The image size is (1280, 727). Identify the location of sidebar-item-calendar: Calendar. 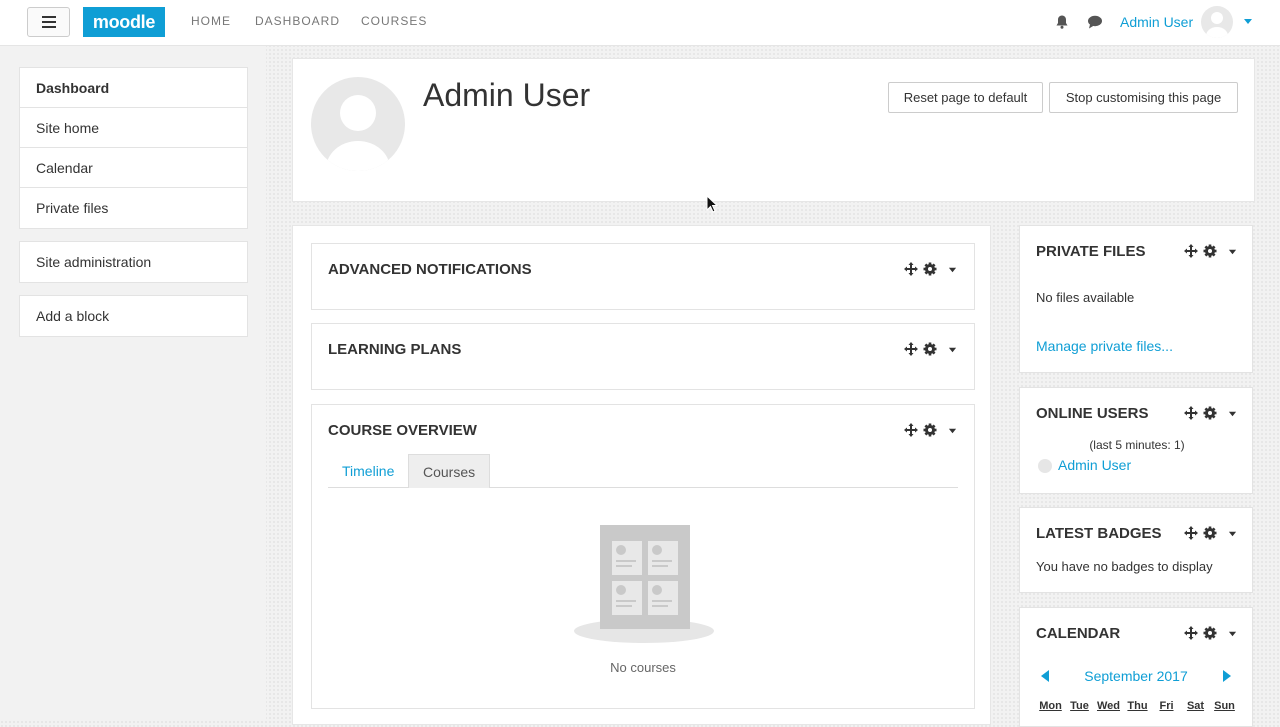
(133, 168).